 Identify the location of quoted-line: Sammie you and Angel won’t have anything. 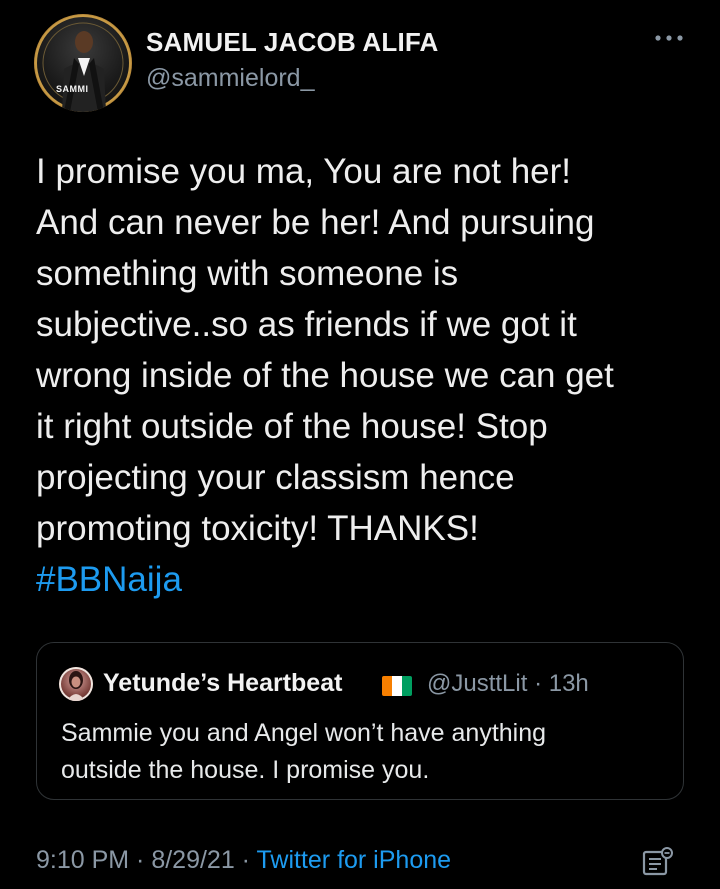
(304, 733).